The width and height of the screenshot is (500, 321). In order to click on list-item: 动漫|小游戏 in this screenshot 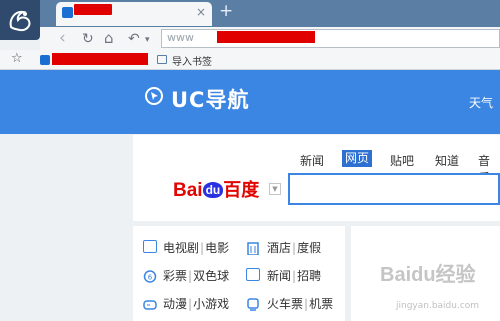, I will do `click(196, 303)`.